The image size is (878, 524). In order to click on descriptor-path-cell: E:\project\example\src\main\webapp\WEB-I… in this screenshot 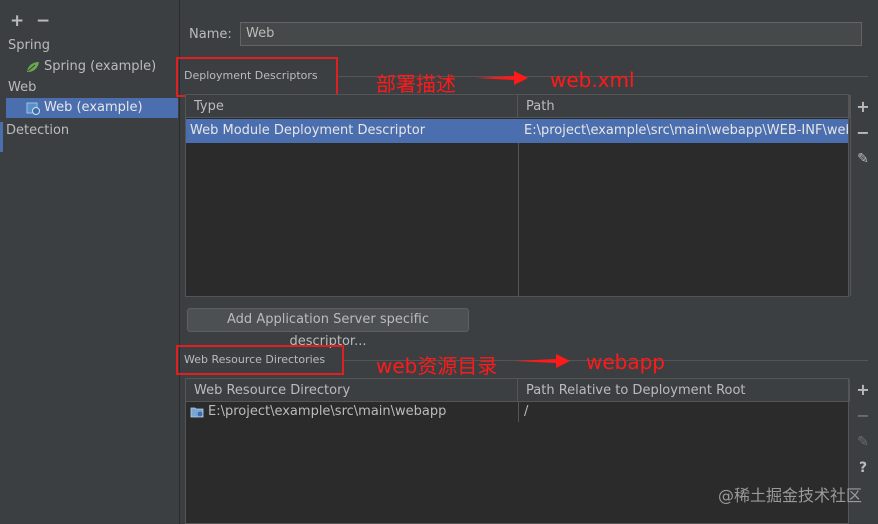, I will do `click(686, 130)`.